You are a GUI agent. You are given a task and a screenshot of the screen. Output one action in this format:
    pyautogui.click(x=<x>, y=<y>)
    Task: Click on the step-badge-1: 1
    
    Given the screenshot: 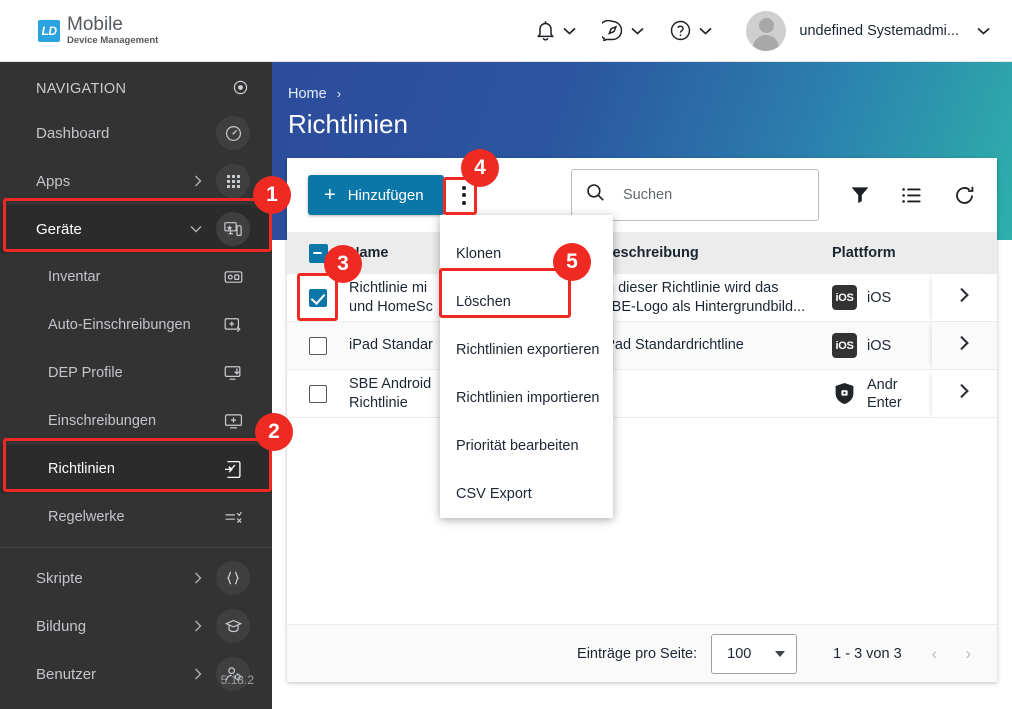 What is the action you would take?
    pyautogui.click(x=272, y=195)
    